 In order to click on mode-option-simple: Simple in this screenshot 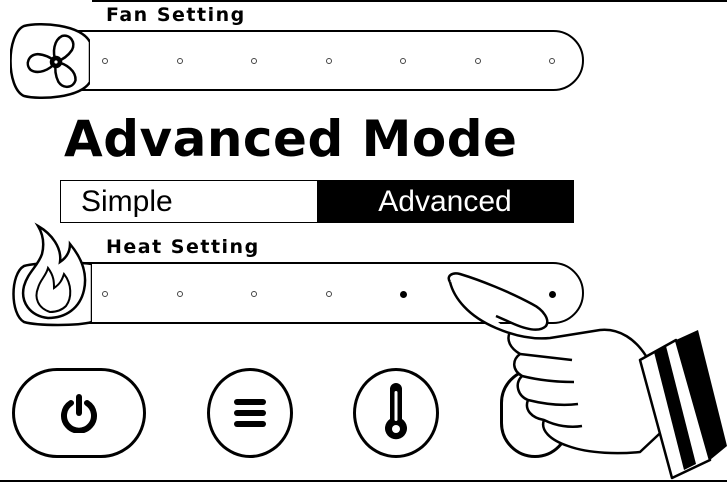, I will do `click(189, 201)`.